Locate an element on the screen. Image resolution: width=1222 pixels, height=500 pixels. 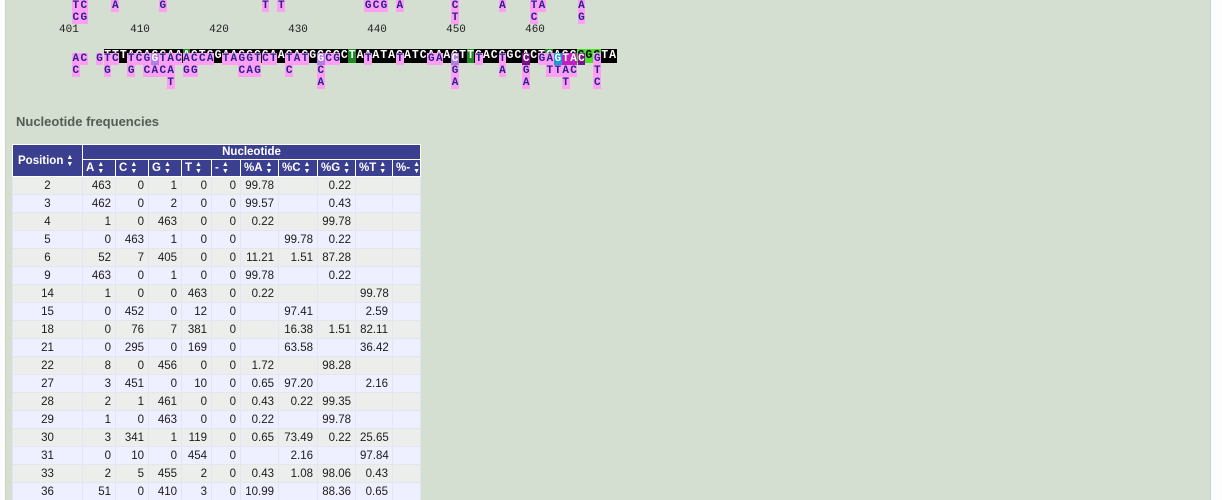
table-row: 15 0 452 0 12 0 97.41 2.59 is located at coordinates (217, 311).